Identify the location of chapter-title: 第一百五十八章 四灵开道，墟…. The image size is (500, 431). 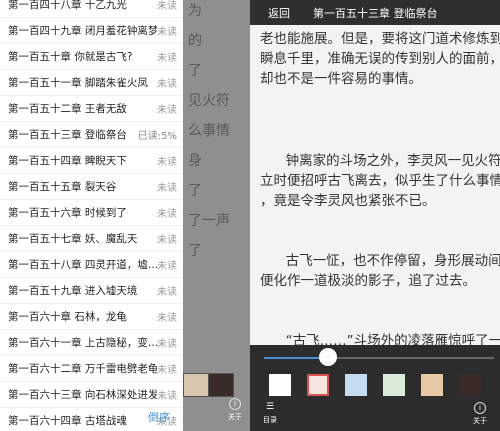
(82, 265).